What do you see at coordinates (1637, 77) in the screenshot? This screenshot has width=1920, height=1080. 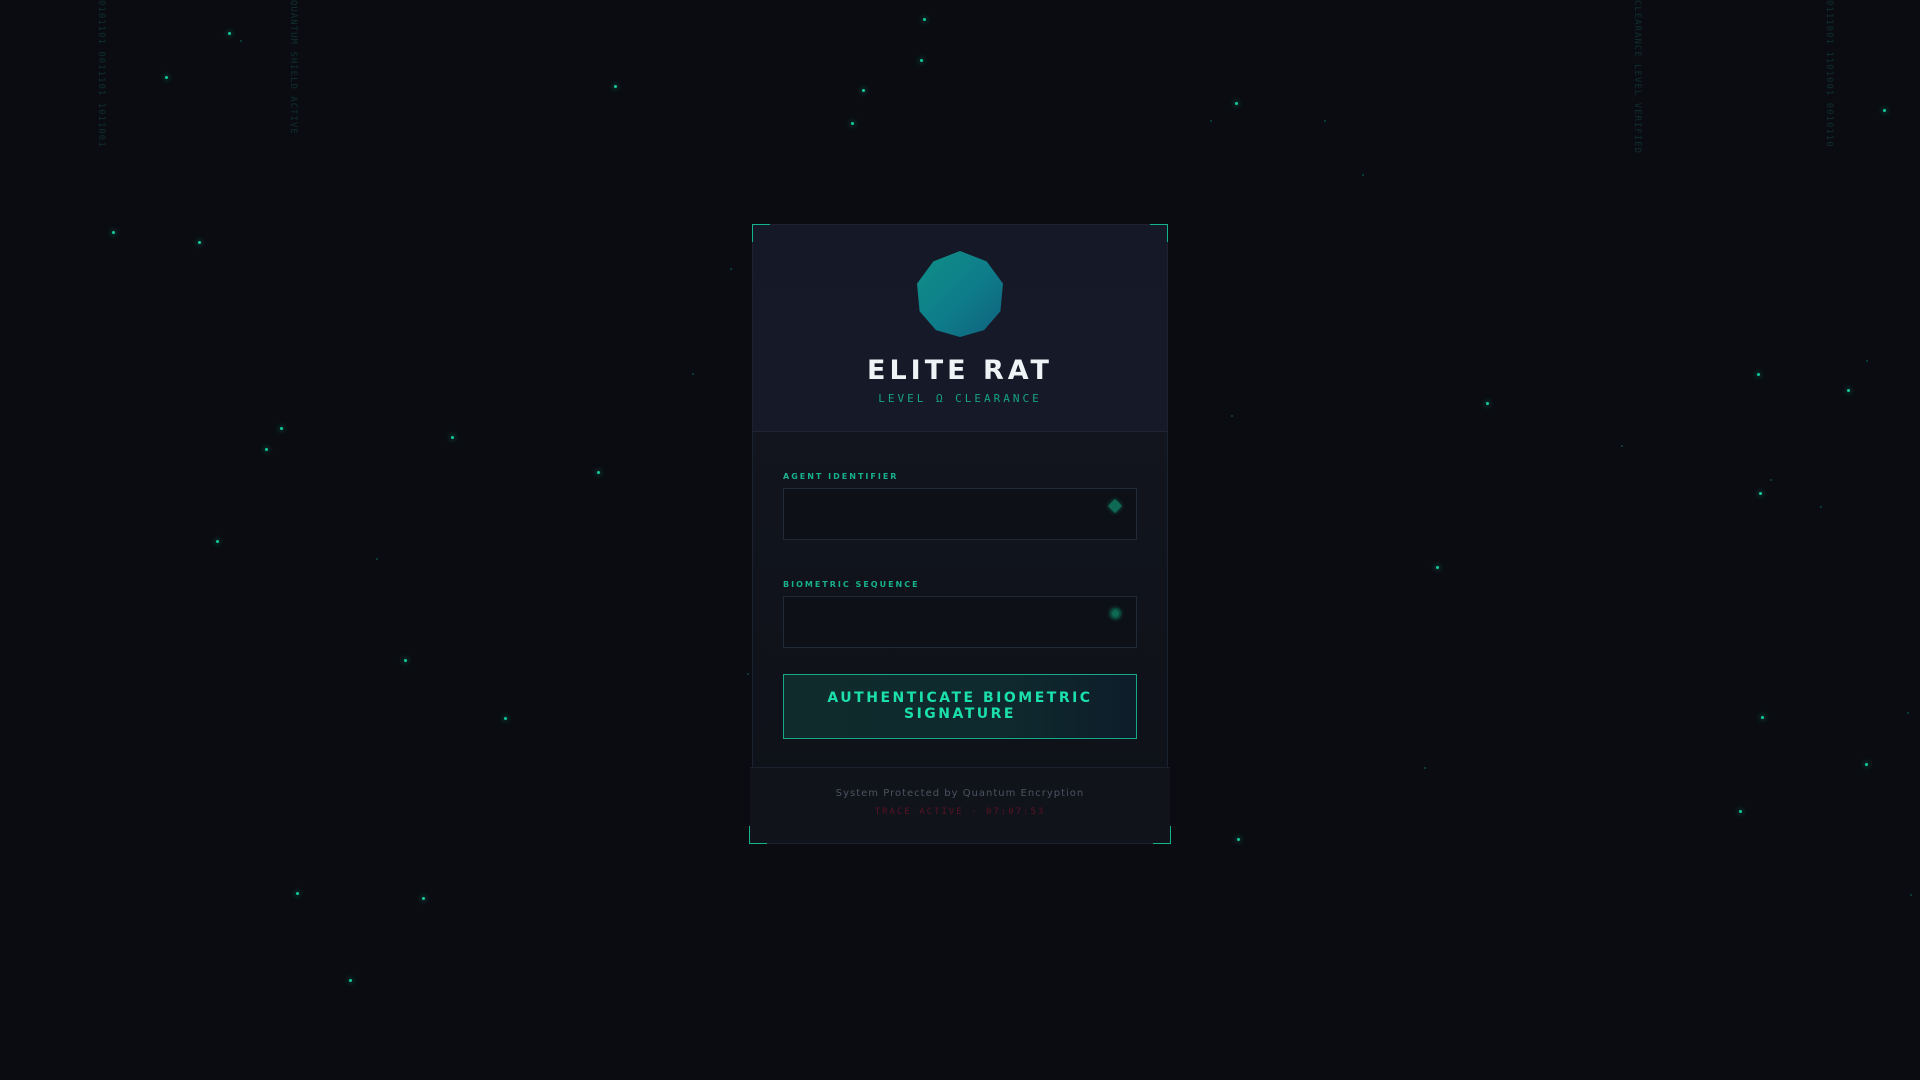 I see `code-stream: CLEARANCE LEVEL VERIFIED` at bounding box center [1637, 77].